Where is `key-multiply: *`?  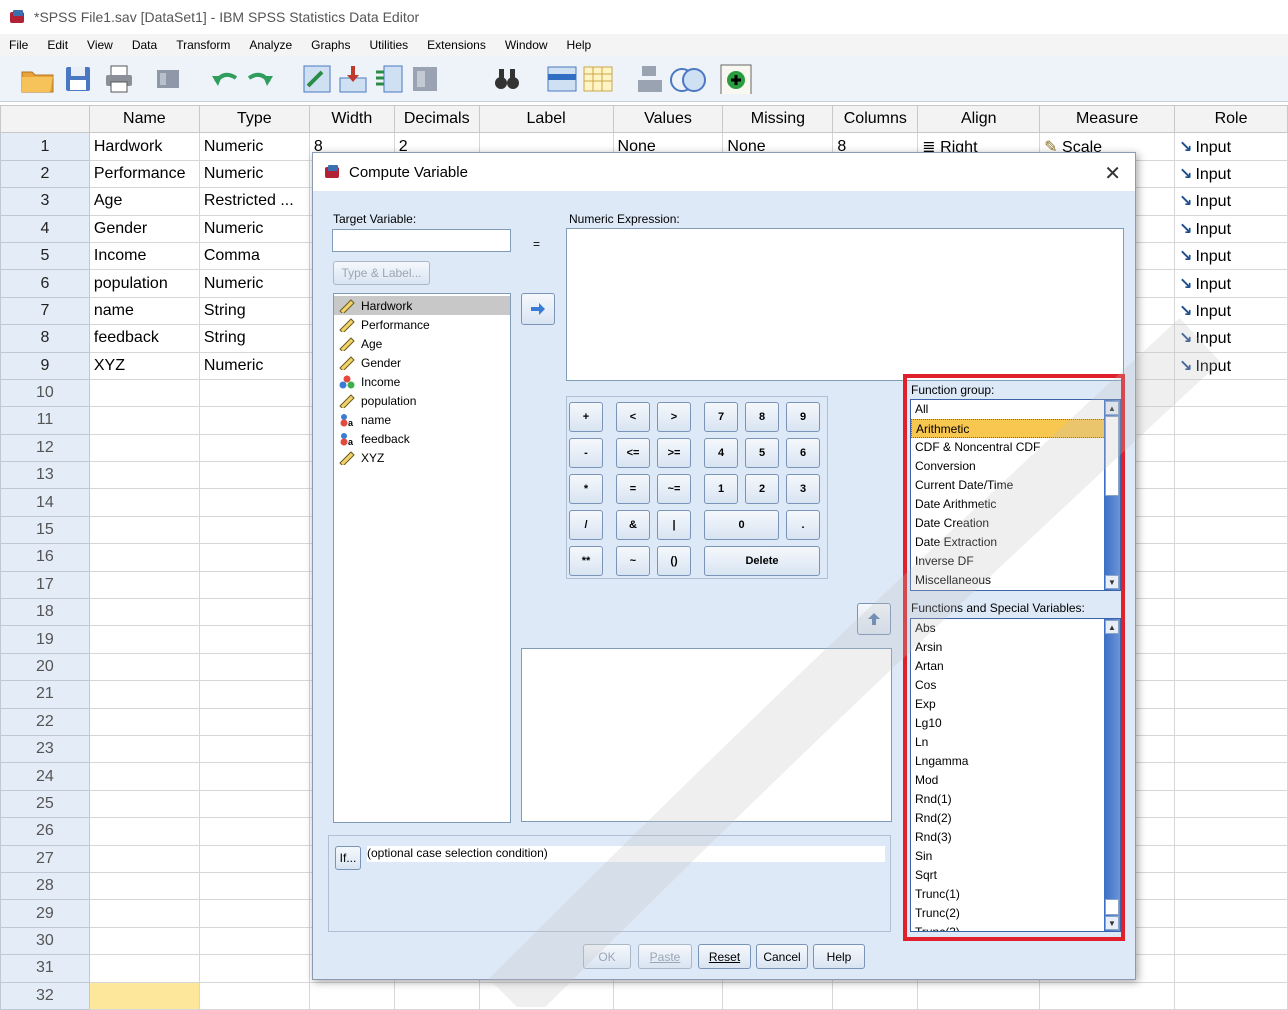 key-multiply: * is located at coordinates (586, 489).